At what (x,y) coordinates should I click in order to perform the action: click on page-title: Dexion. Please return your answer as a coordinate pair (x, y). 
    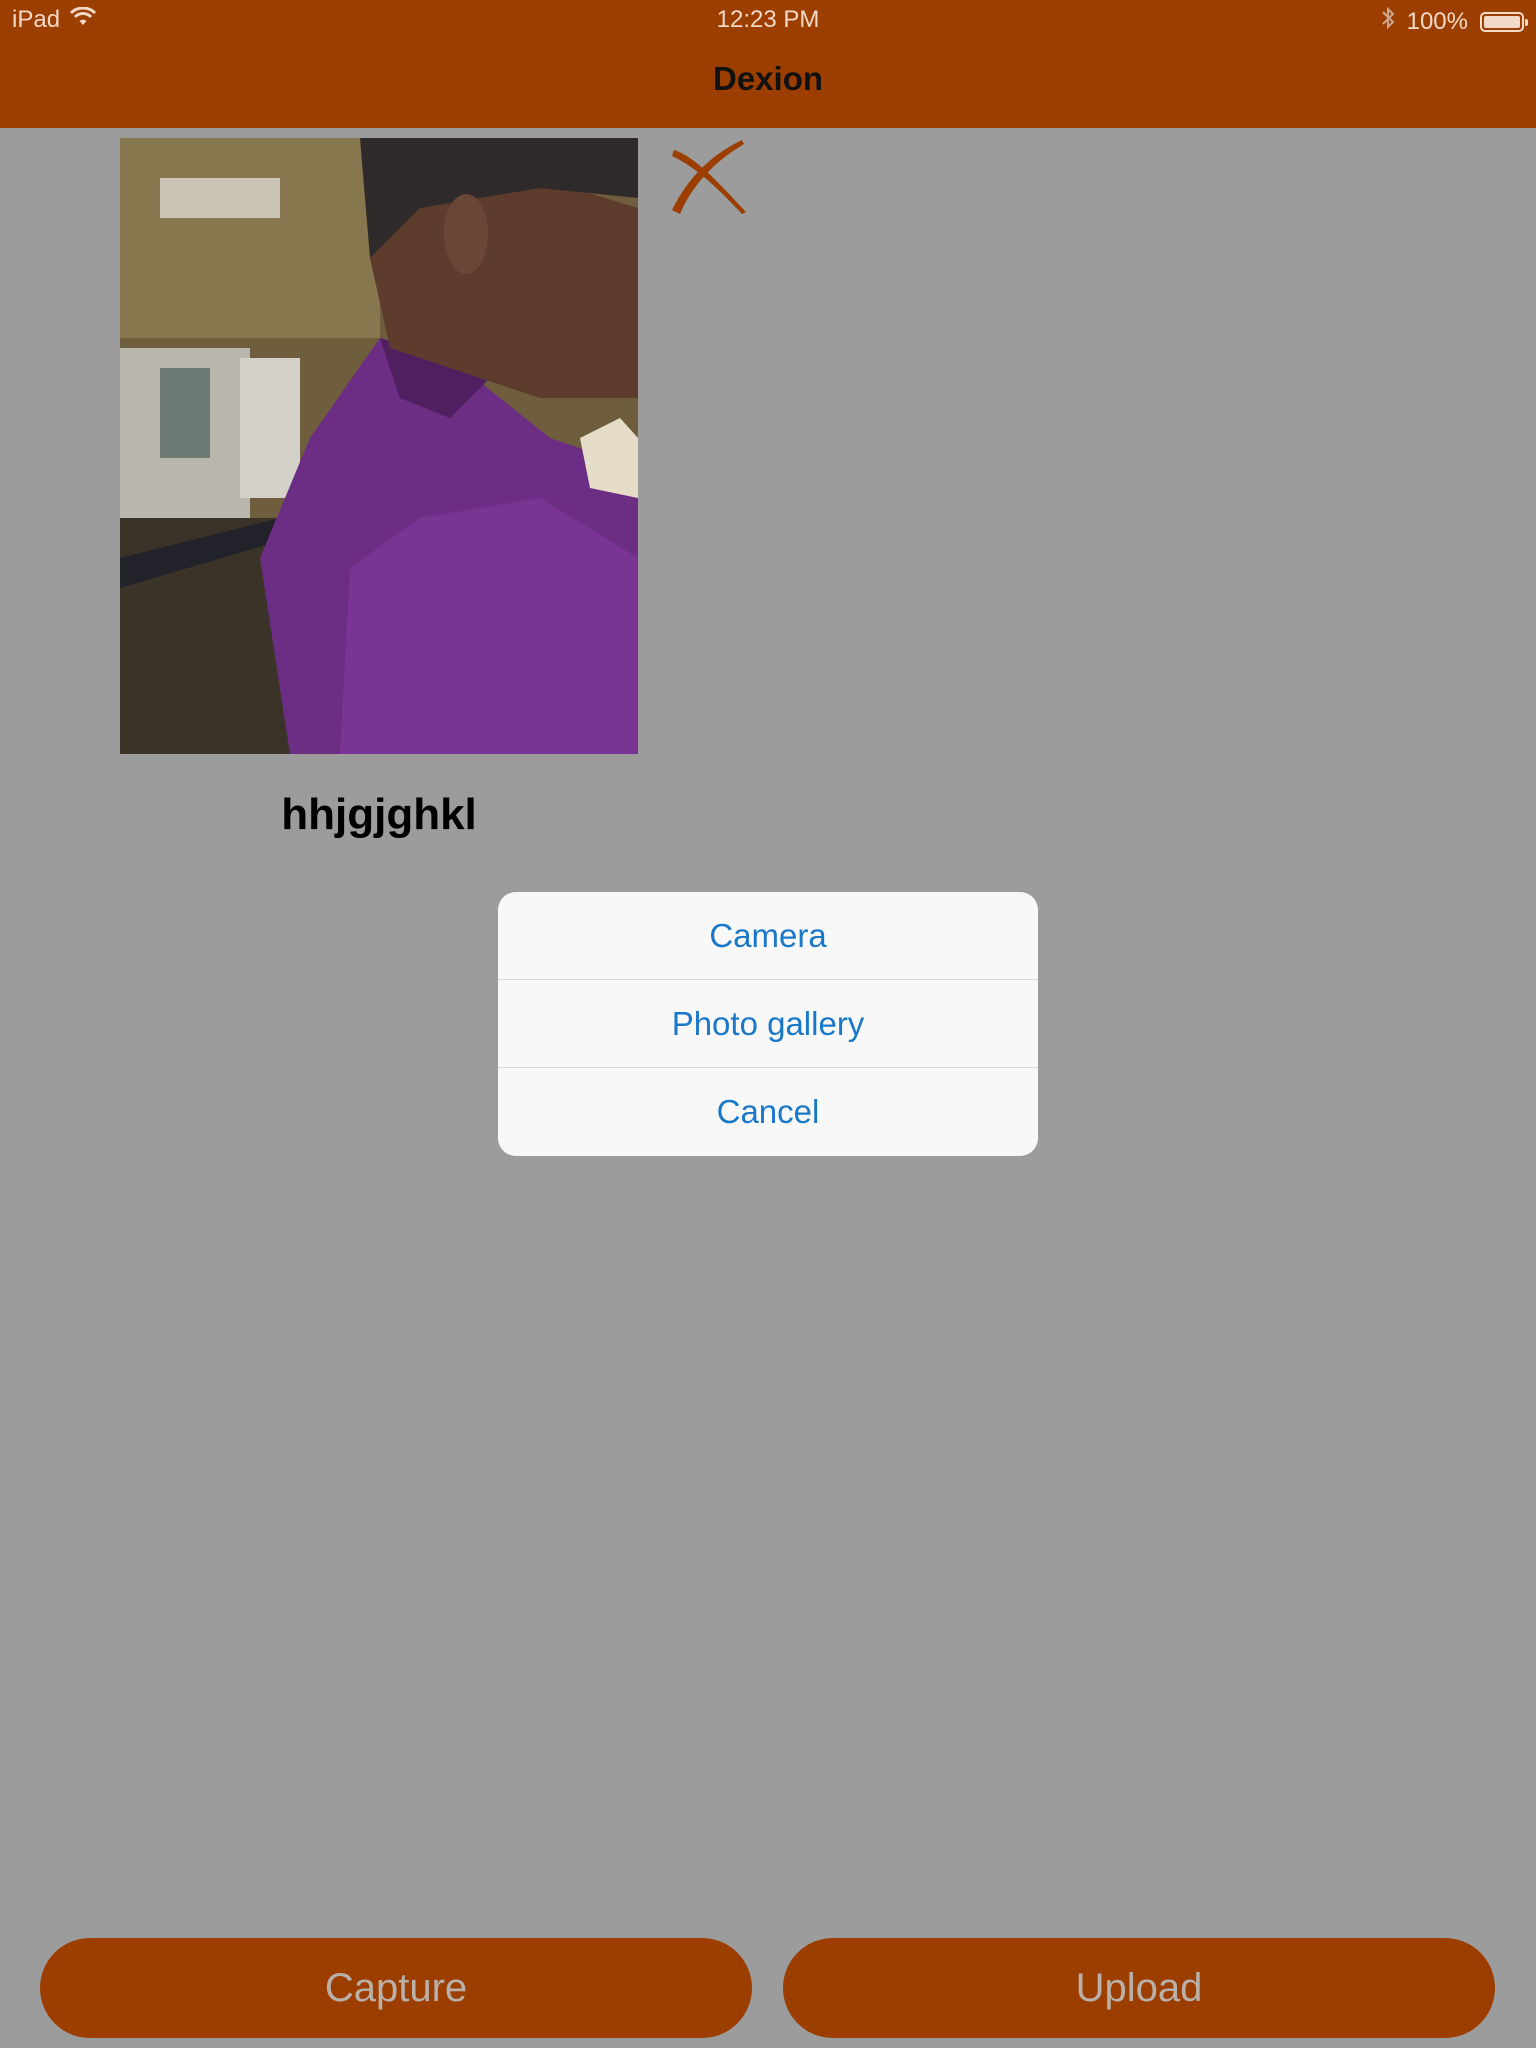
    Looking at the image, I should click on (768, 78).